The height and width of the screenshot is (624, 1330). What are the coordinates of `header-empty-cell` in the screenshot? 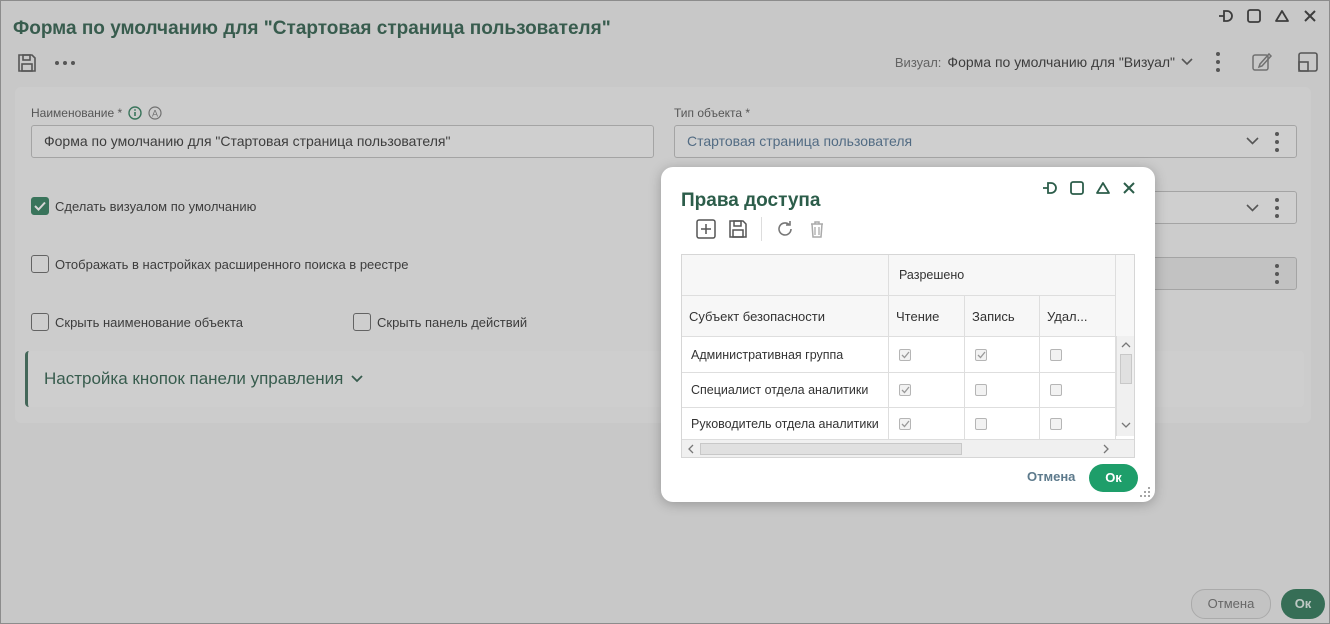 It's located at (785, 275).